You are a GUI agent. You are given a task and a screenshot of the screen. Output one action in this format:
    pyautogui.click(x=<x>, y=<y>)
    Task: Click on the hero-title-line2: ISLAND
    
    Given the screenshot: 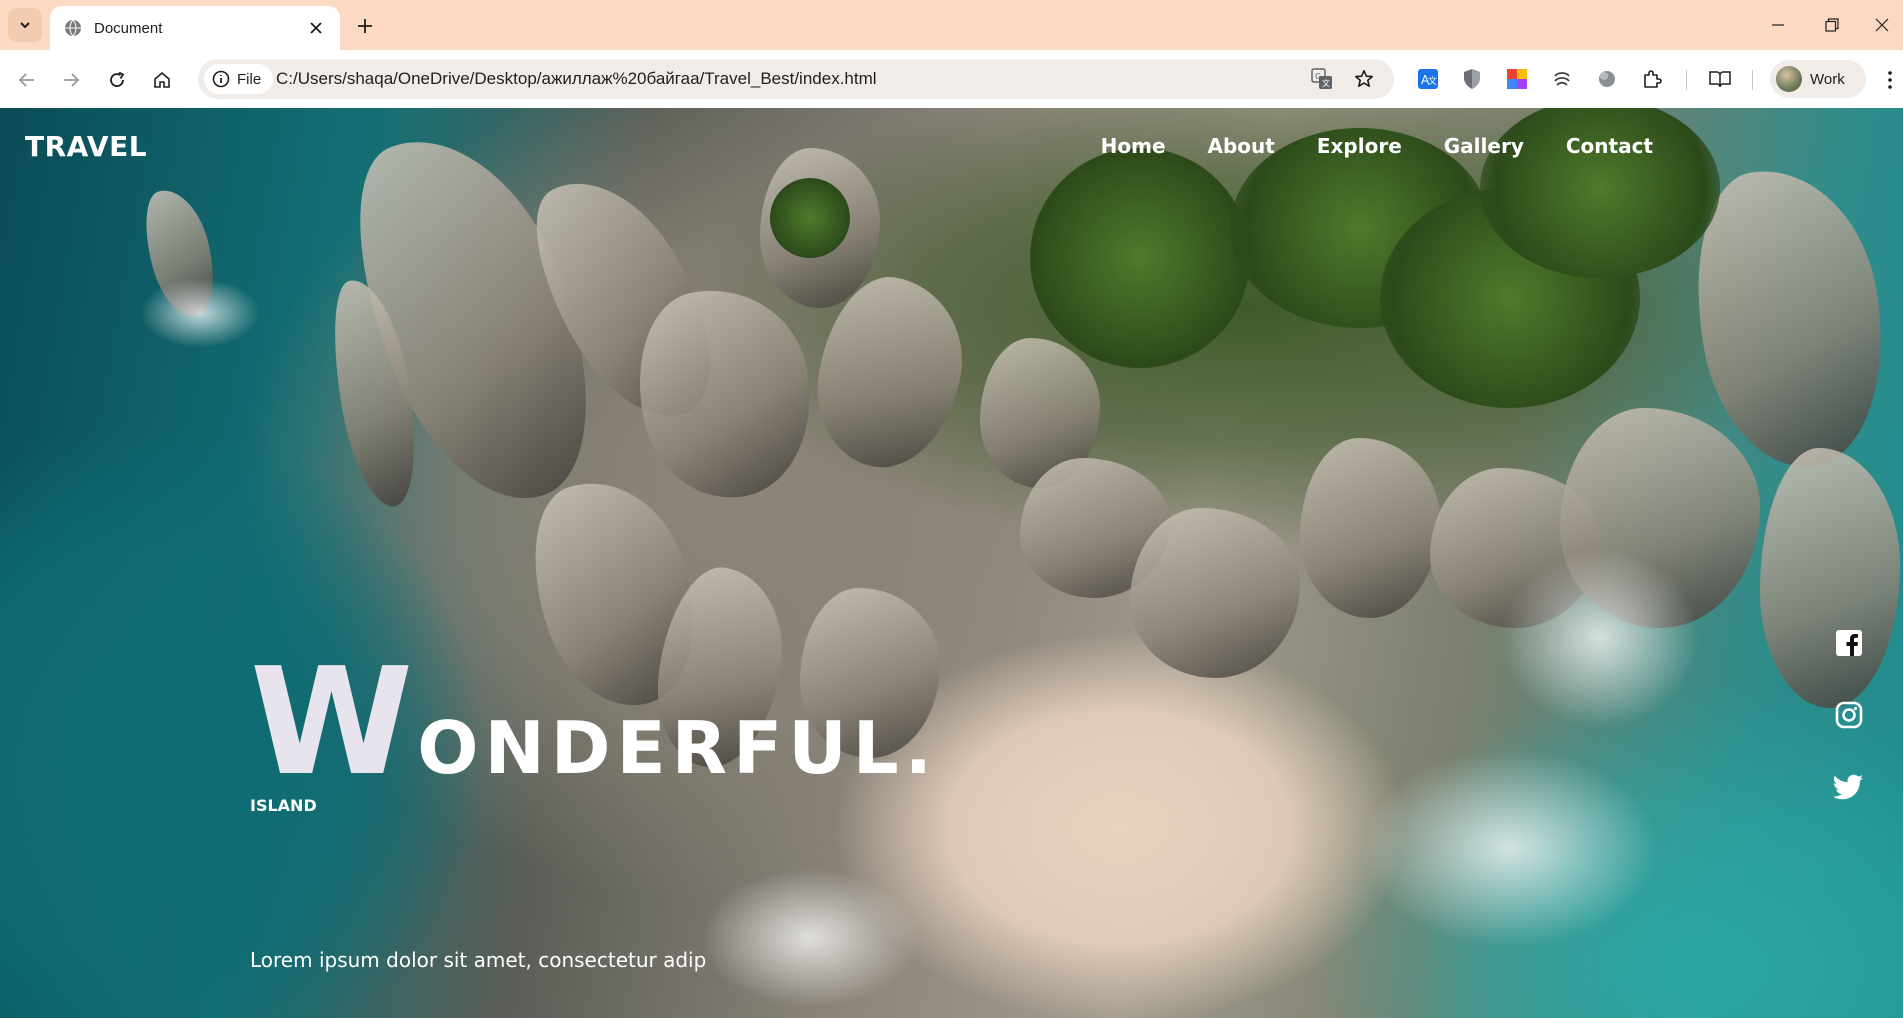 What is the action you would take?
    pyautogui.click(x=283, y=805)
    